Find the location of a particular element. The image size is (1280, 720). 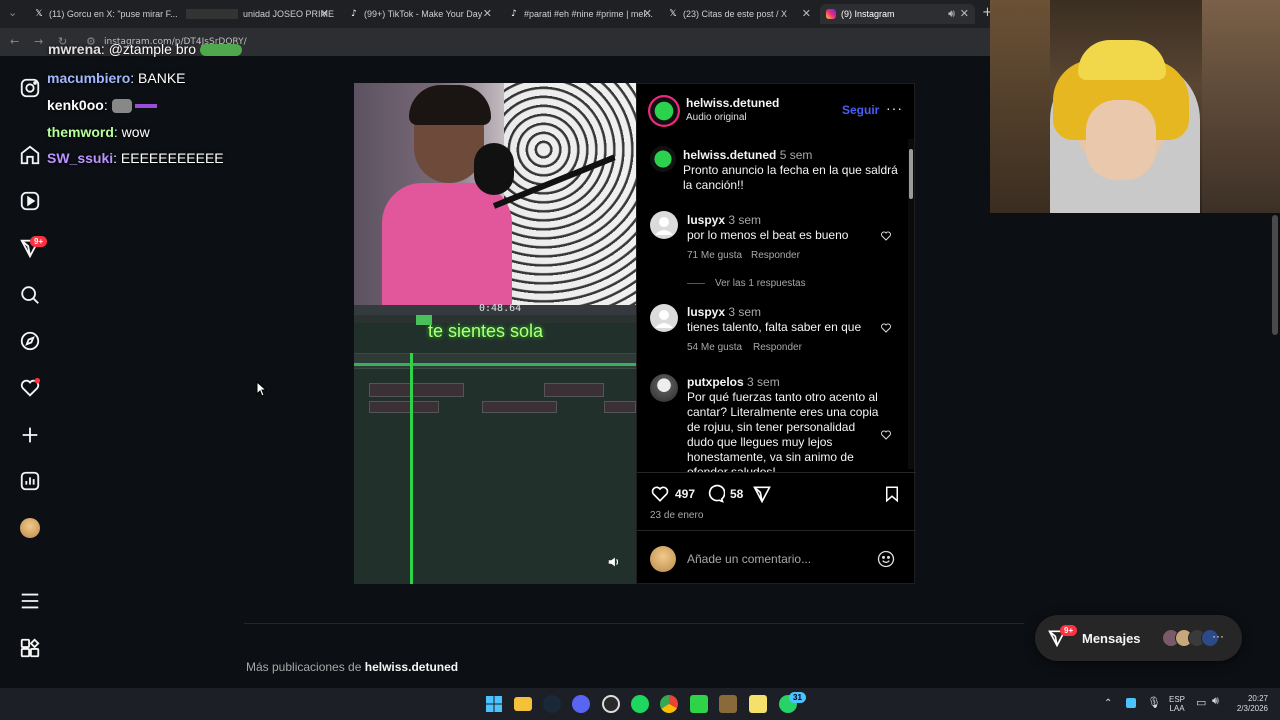

caption-avatar is located at coordinates (663, 159).